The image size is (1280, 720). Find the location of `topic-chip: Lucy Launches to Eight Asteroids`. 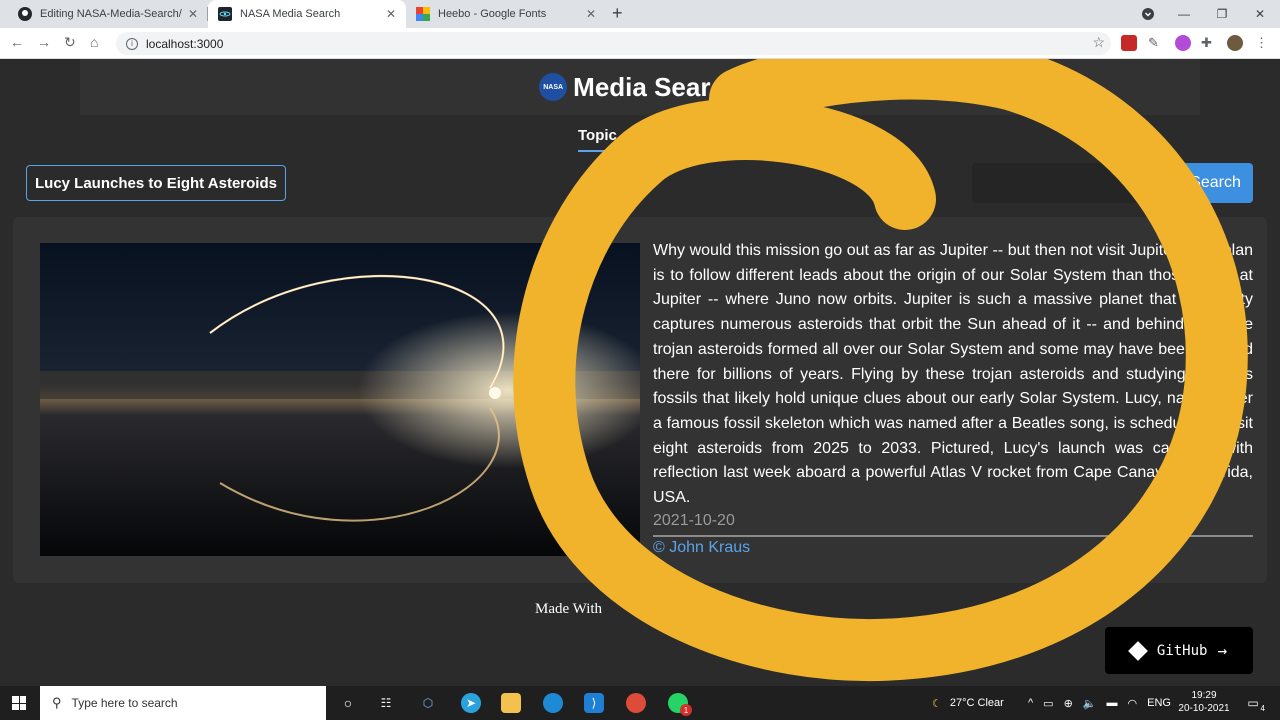

topic-chip: Lucy Launches to Eight Asteroids is located at coordinates (156, 183).